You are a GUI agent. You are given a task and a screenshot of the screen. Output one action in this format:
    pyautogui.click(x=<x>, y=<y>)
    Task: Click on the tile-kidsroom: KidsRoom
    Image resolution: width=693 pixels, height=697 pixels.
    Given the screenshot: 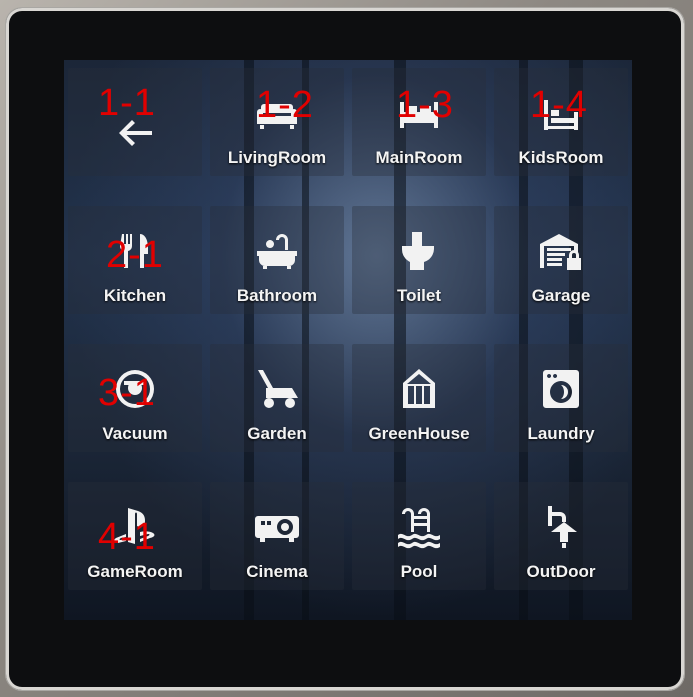 What is the action you would take?
    pyautogui.click(x=561, y=122)
    